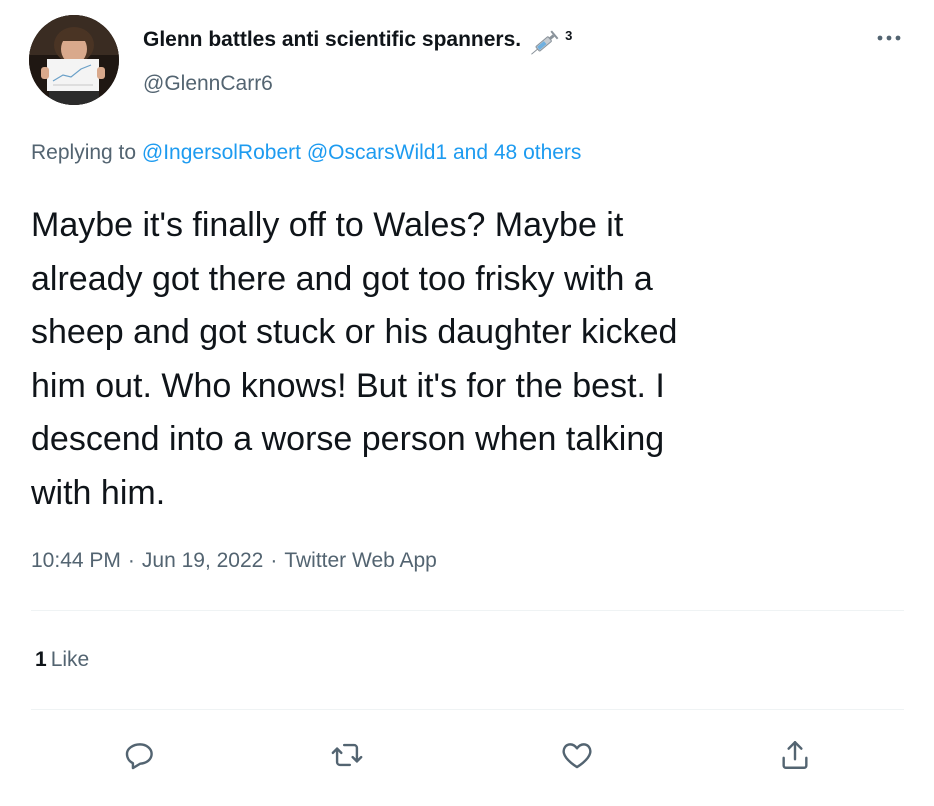  Describe the element at coordinates (41, 659) in the screenshot. I see `like-count-number: 1` at that location.